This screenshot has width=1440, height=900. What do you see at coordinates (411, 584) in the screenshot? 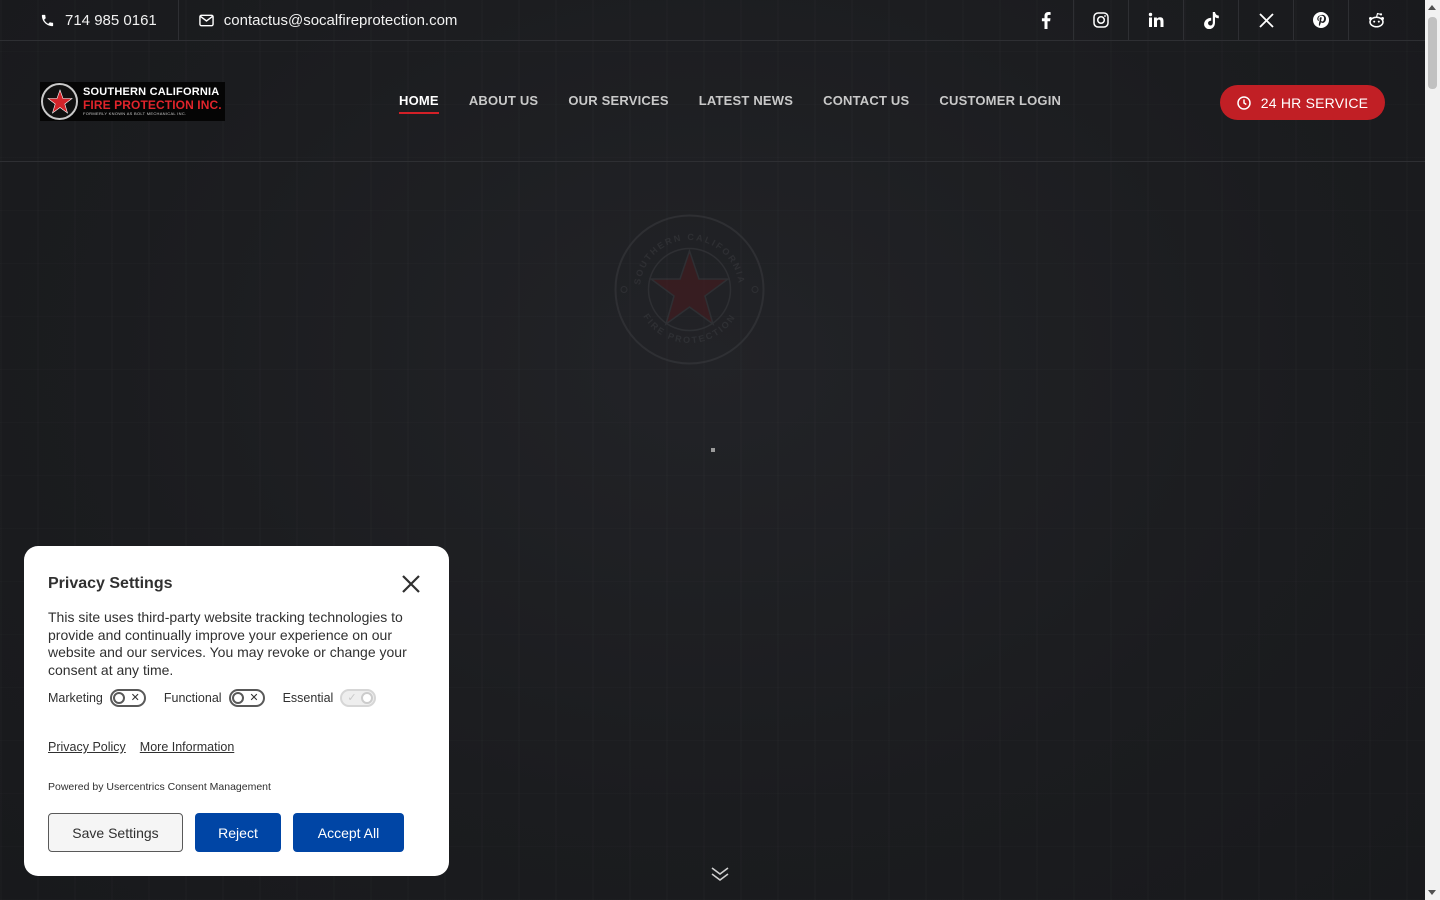
I see `close-icon` at bounding box center [411, 584].